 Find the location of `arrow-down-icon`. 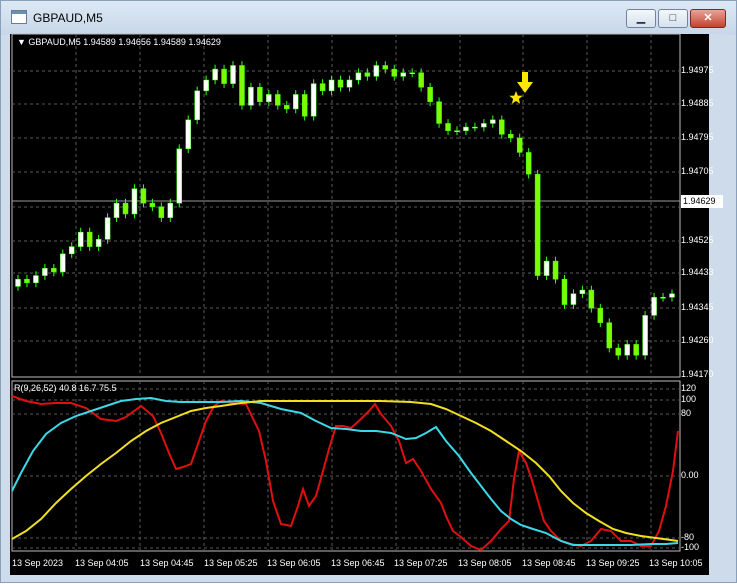

arrow-down-icon is located at coordinates (525, 82).